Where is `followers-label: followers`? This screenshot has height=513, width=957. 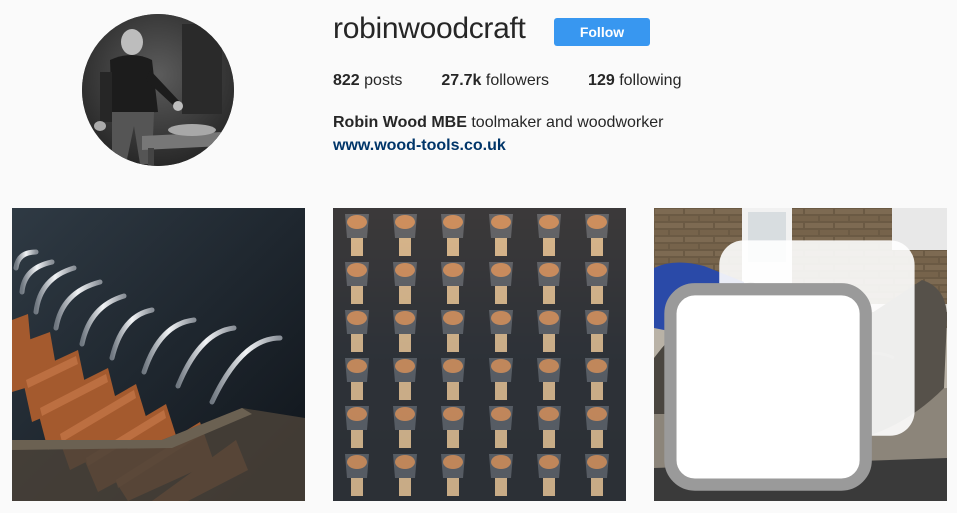 followers-label: followers is located at coordinates (517, 80).